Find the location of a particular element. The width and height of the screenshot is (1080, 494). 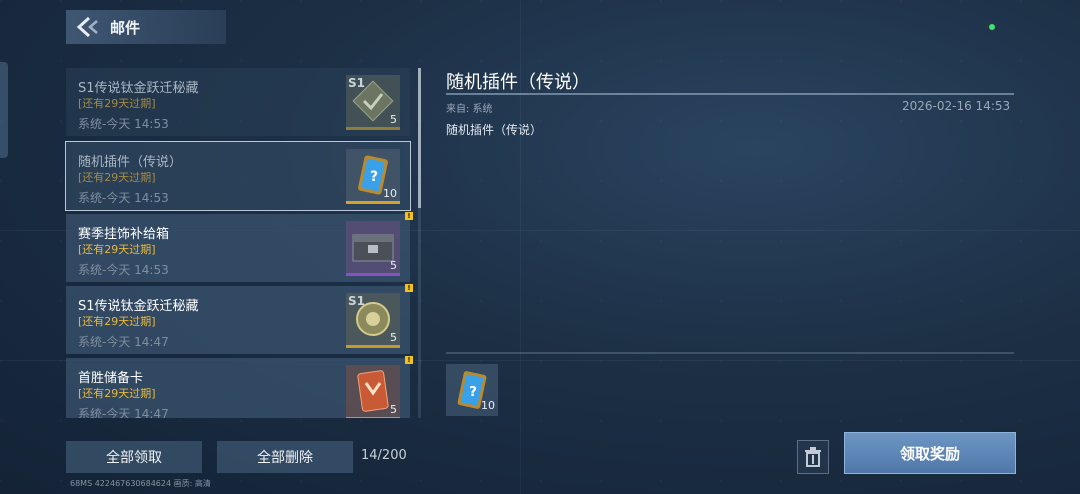

back-arrow-icon is located at coordinates (87, 27).